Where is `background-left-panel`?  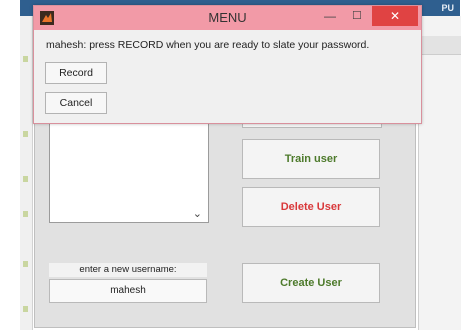 background-left-panel is located at coordinates (26, 173).